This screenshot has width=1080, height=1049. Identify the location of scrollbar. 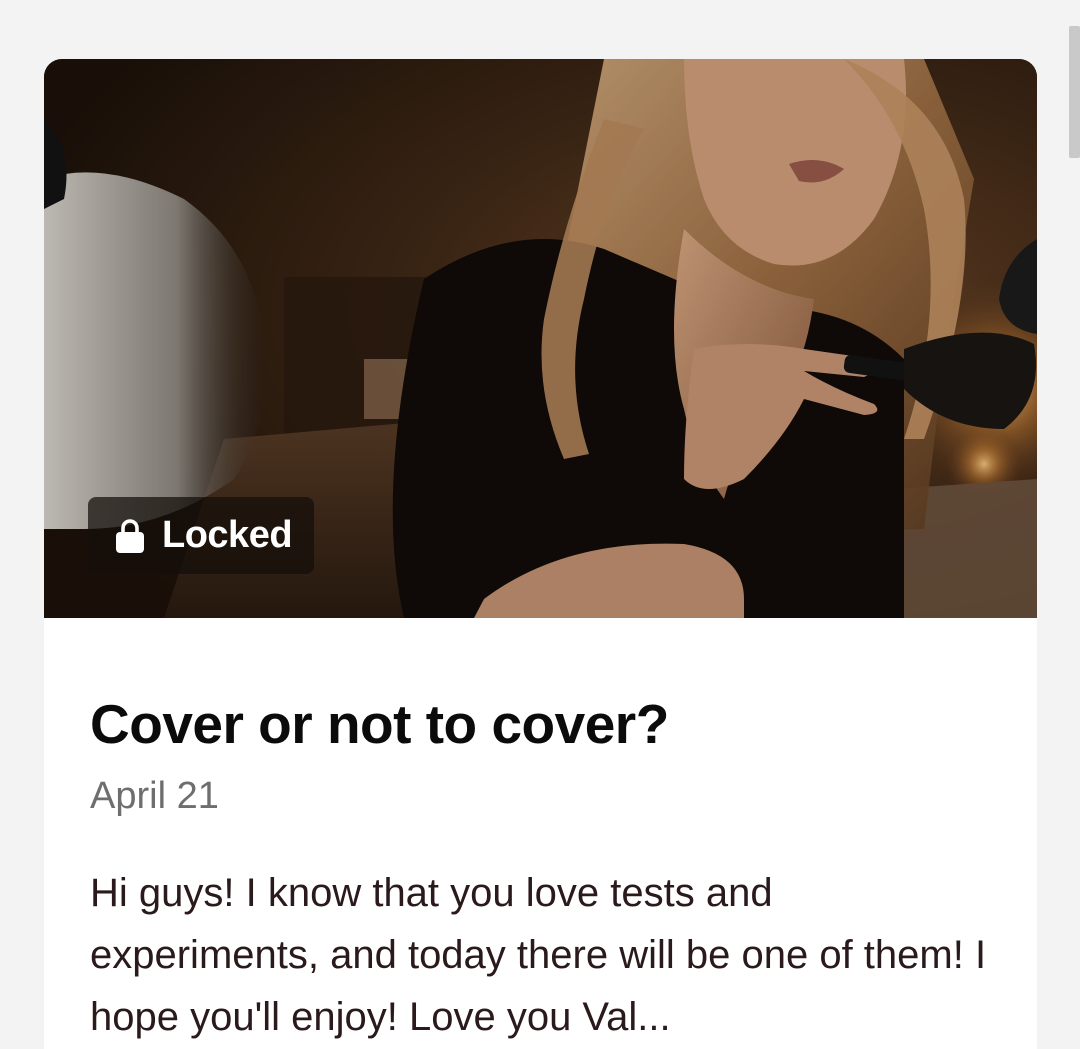
(1074, 92).